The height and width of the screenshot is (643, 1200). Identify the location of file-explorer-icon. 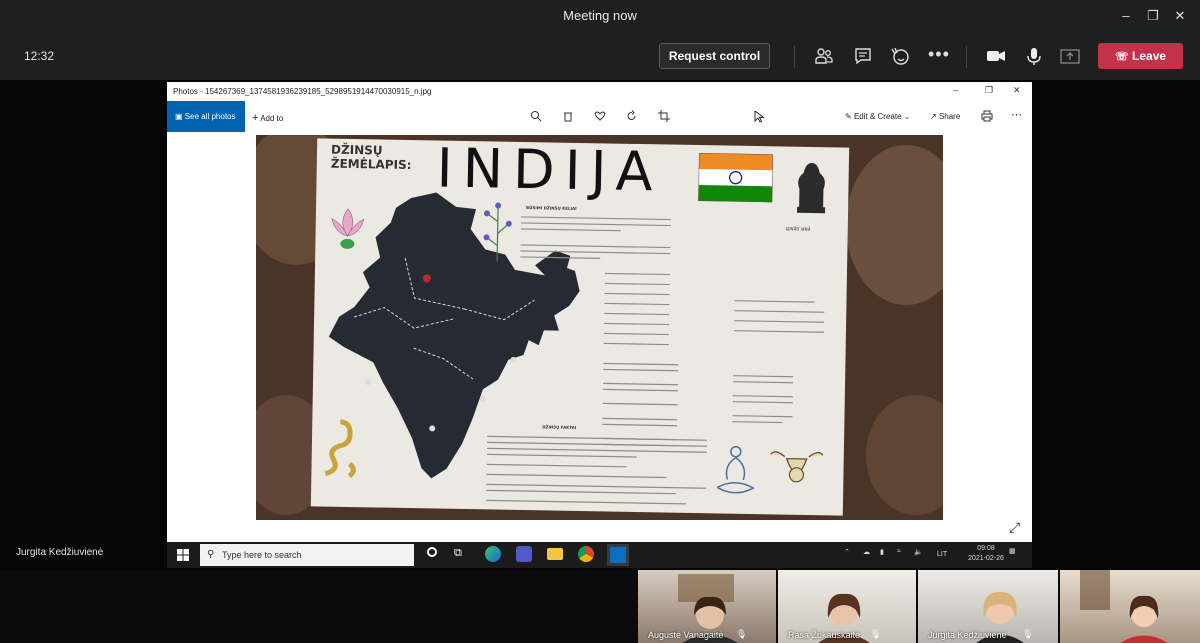
(555, 554).